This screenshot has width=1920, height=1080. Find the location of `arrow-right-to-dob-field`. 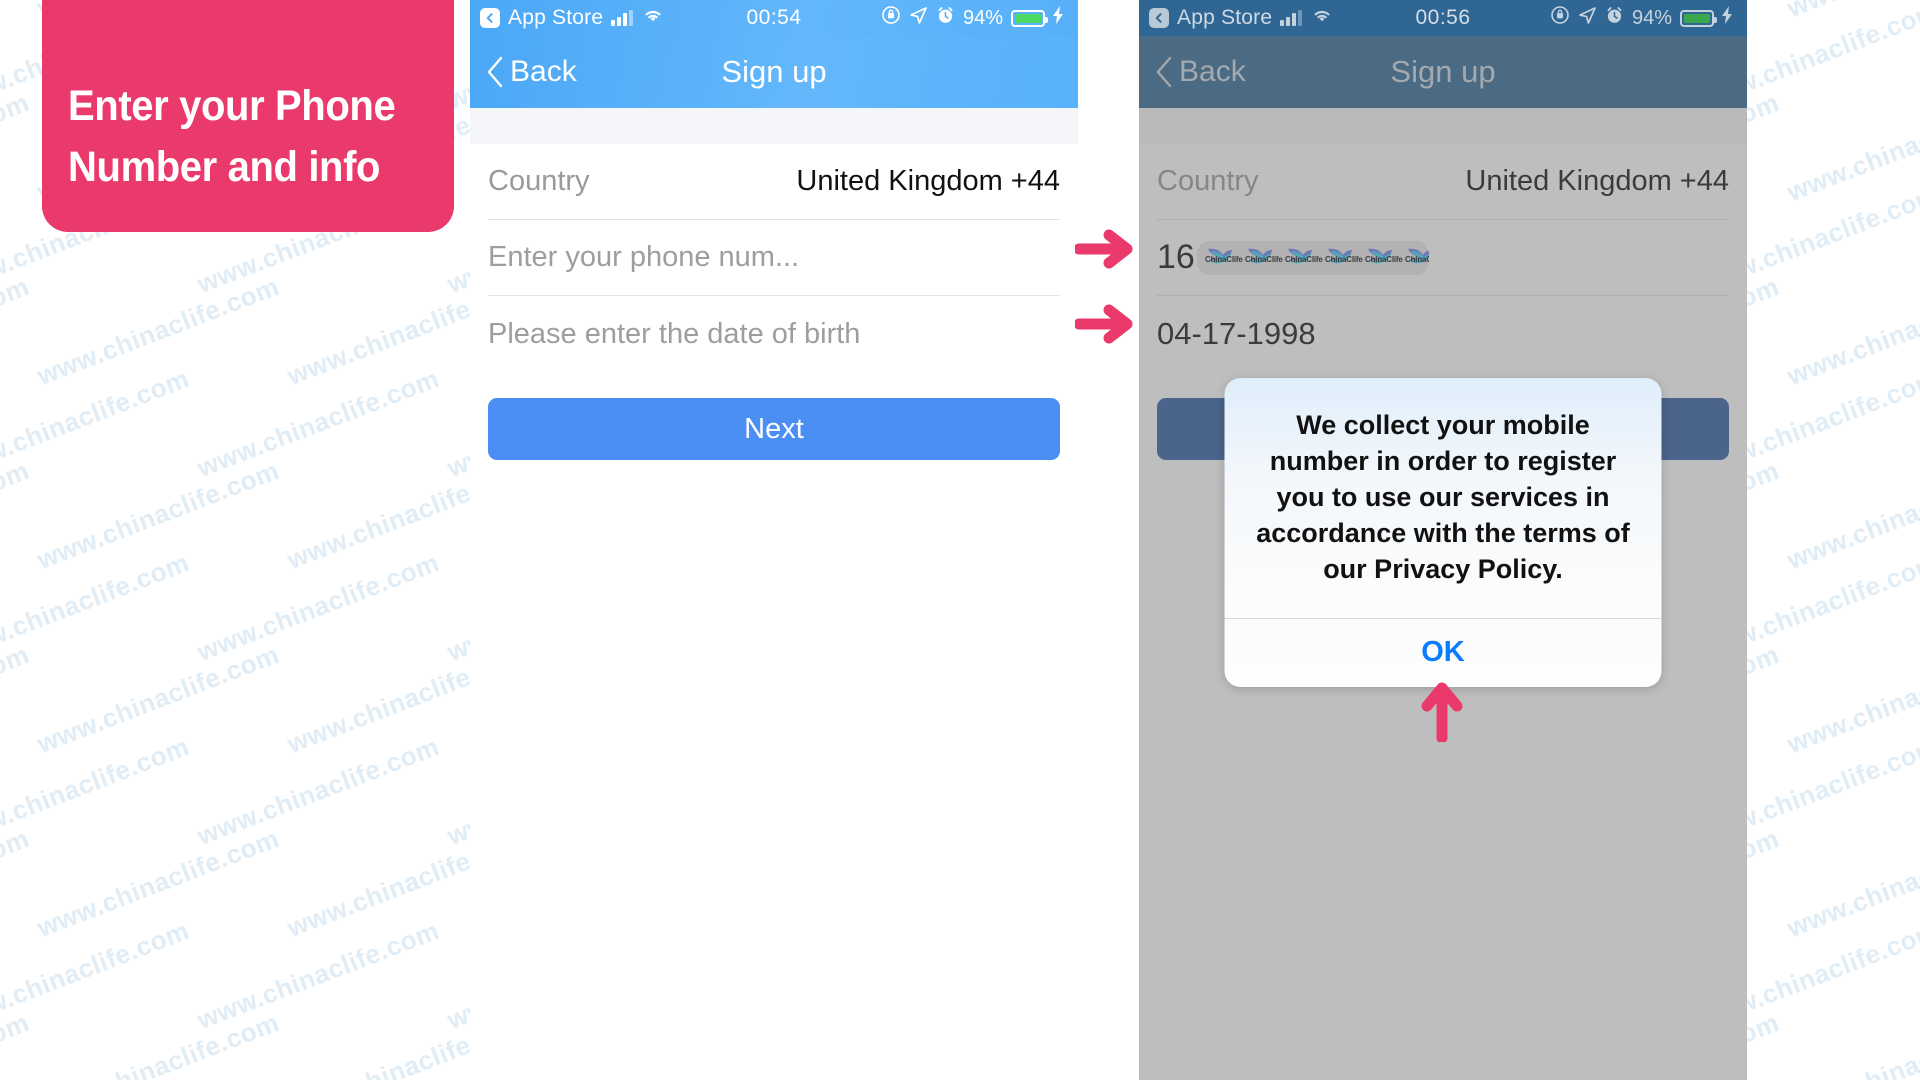

arrow-right-to-dob-field is located at coordinates (1104, 324).